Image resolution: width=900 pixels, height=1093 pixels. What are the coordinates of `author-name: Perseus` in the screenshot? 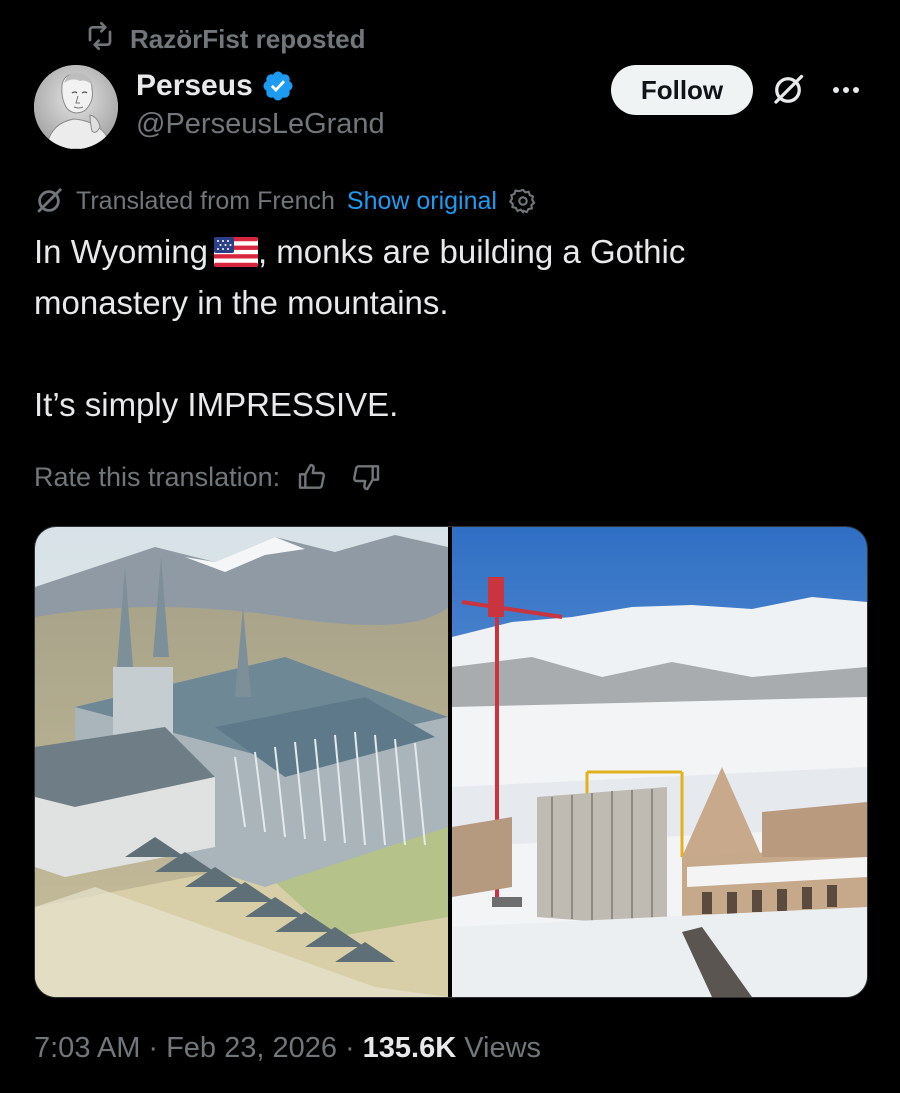 It's located at (194, 86).